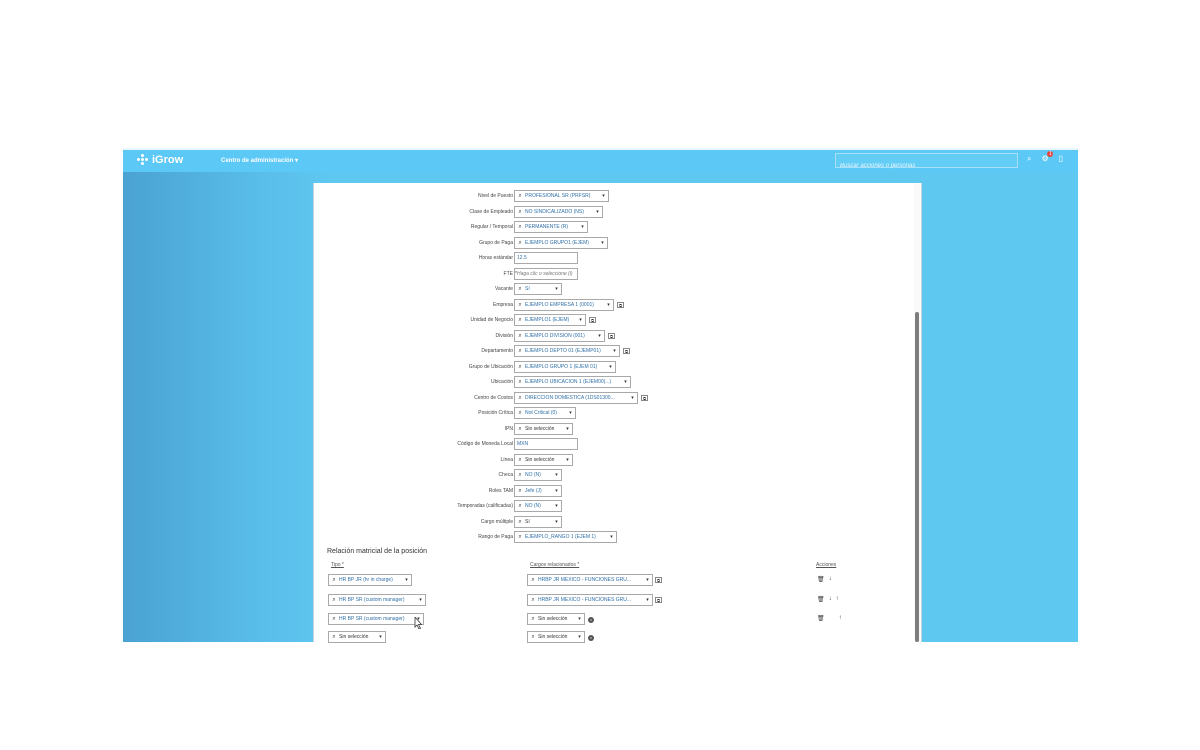  Describe the element at coordinates (917, 477) in the screenshot. I see `scrollbar-thumb` at that location.